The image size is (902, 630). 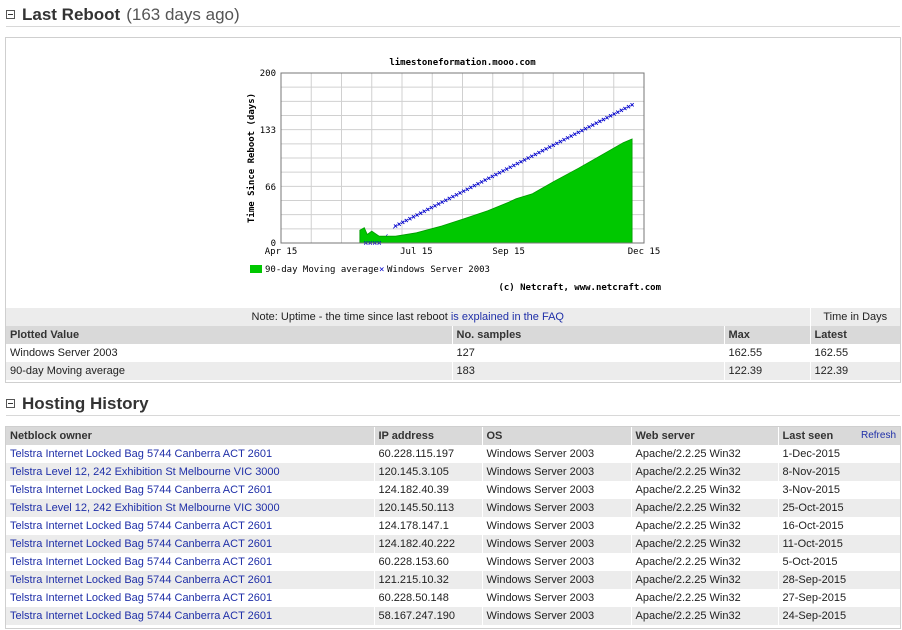 What do you see at coordinates (507, 317) in the screenshot?
I see `faq-link: is explained in the FAQ` at bounding box center [507, 317].